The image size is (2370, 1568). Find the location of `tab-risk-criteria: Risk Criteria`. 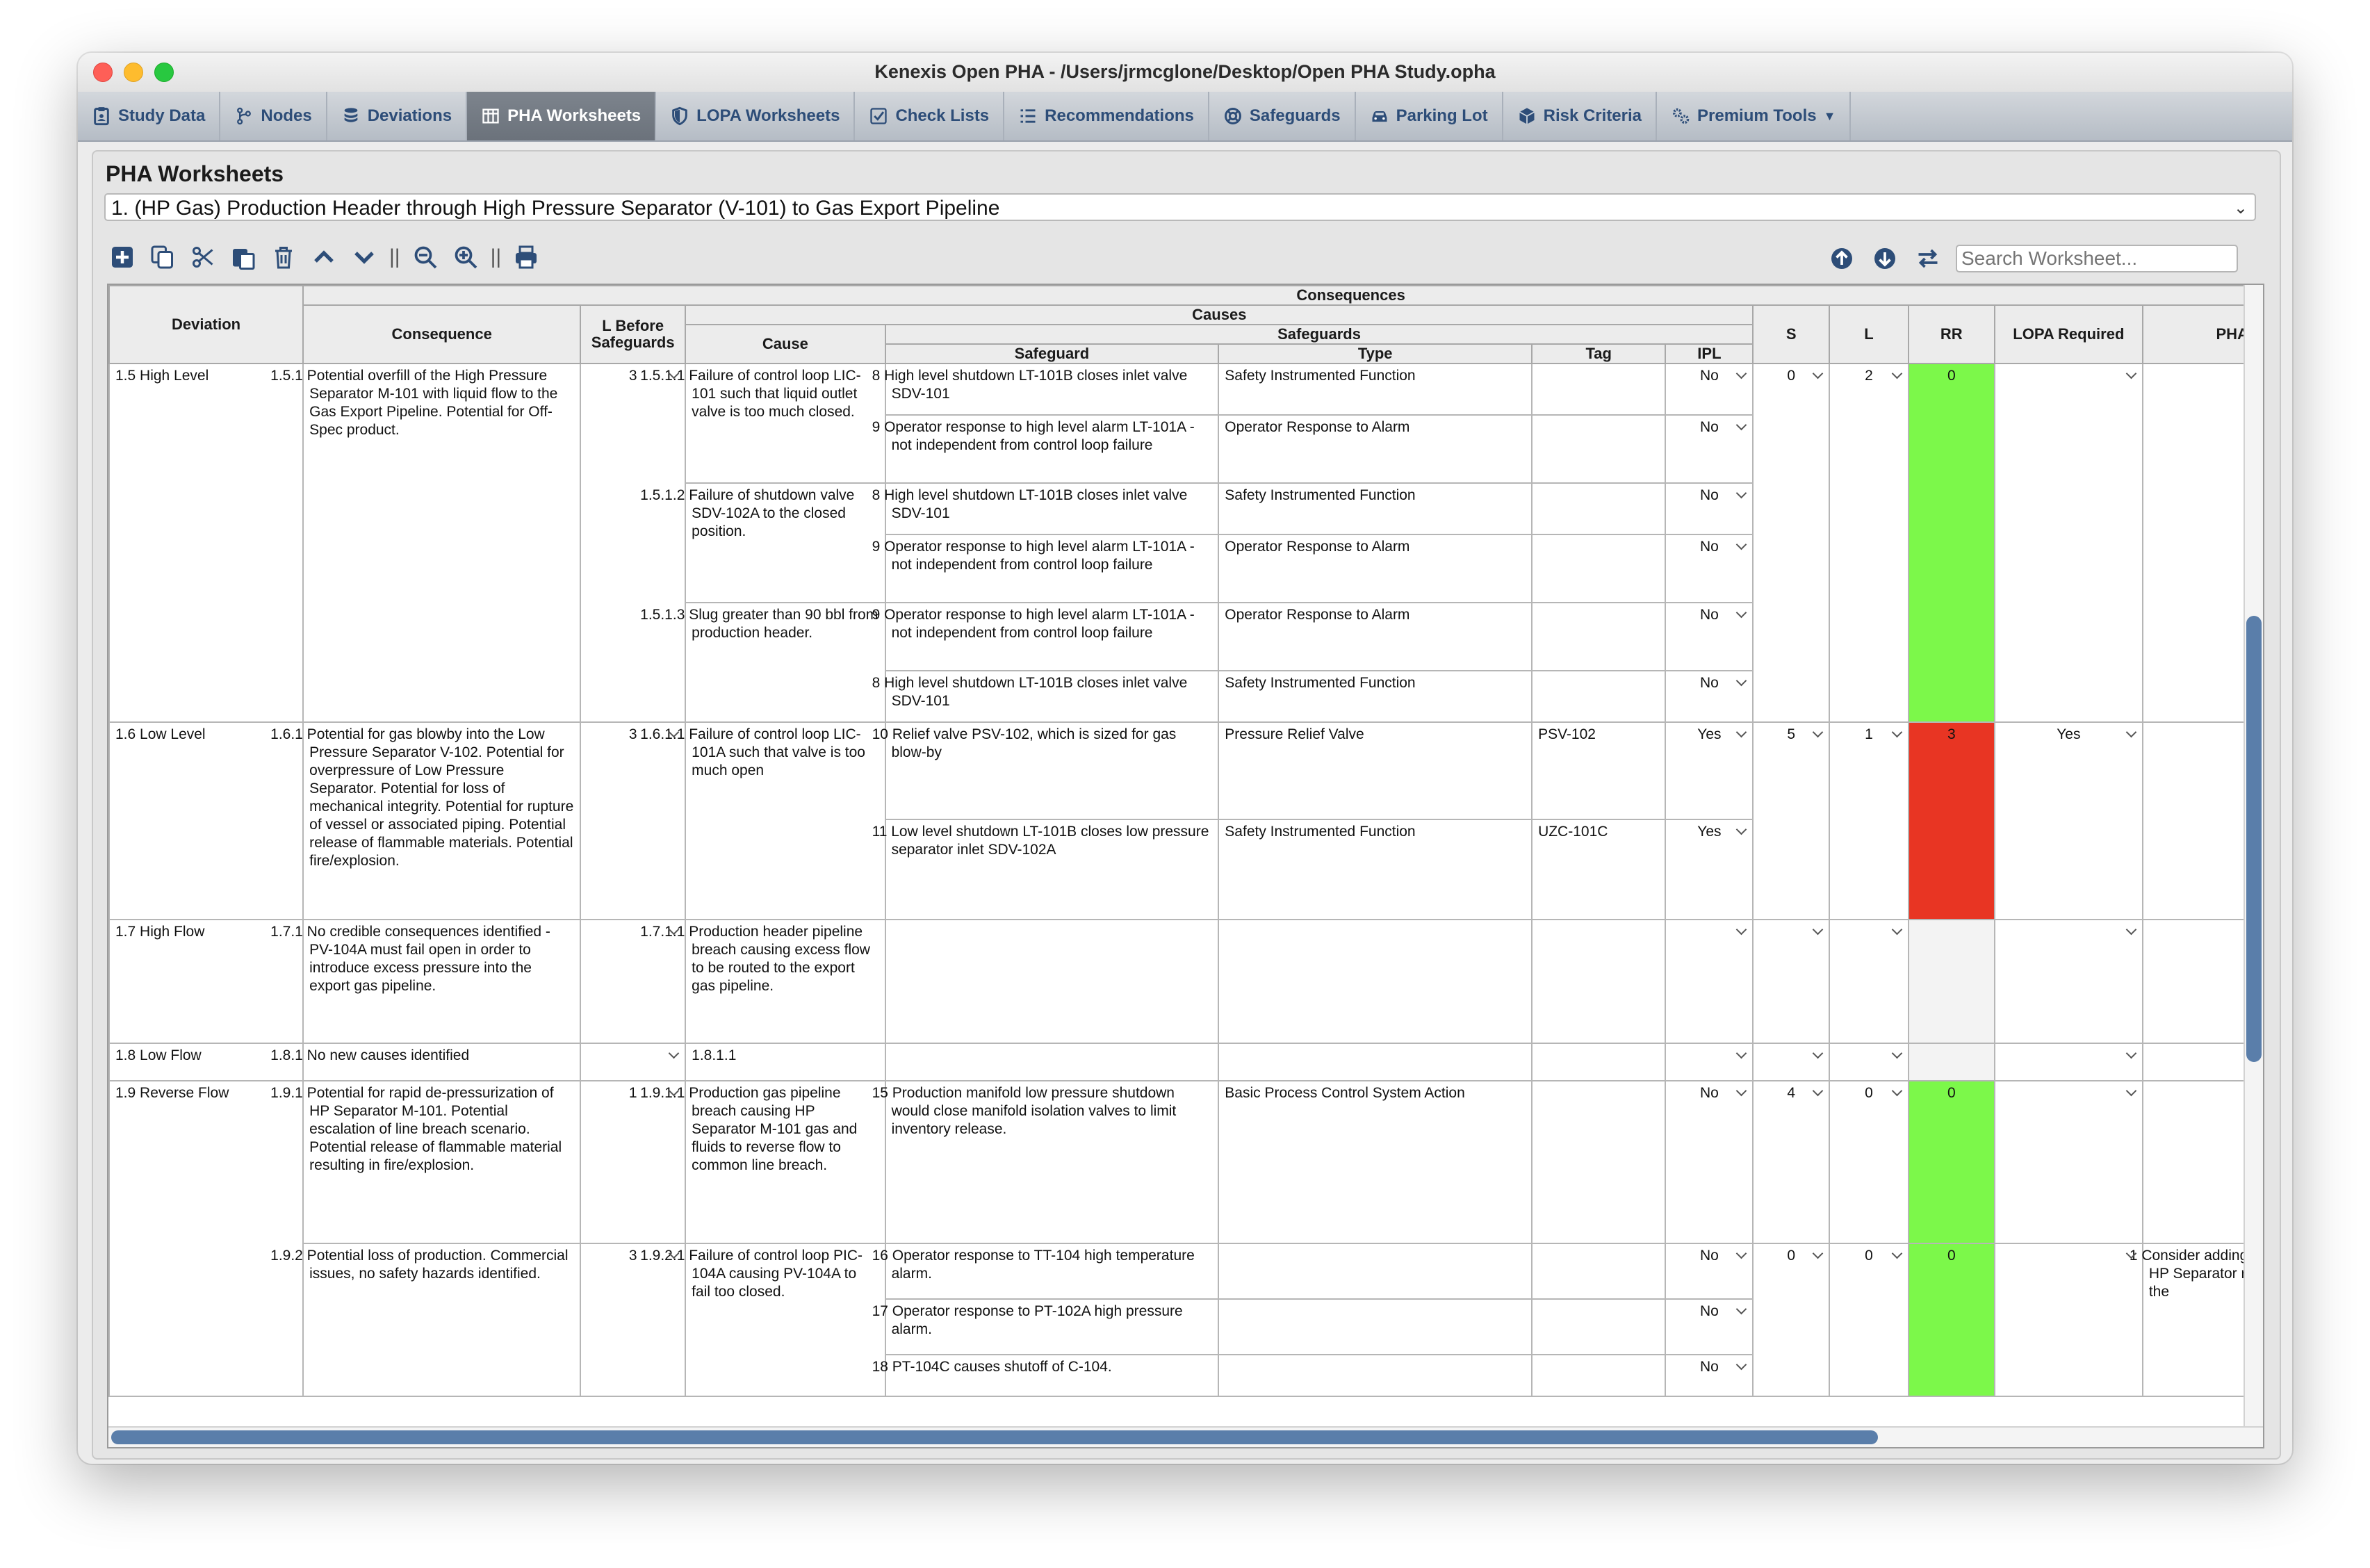

tab-risk-criteria: Risk Criteria is located at coordinates (1581, 116).